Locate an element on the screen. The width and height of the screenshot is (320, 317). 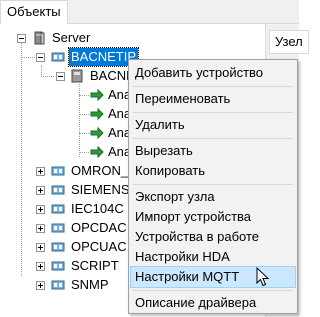
tree-node-driver: OMRON_ is located at coordinates (65, 171).